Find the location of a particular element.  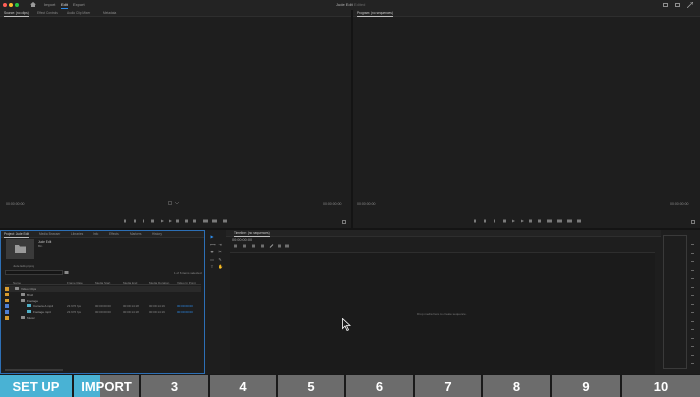

hand-tool-icon: ✋ is located at coordinates (220, 267).